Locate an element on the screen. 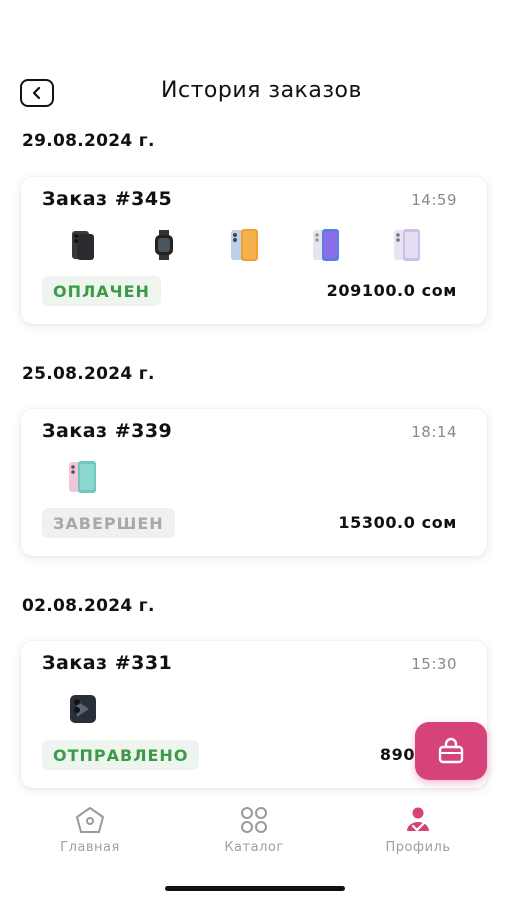 The image size is (507, 900). order-number: Заказ #331 is located at coordinates (107, 663).